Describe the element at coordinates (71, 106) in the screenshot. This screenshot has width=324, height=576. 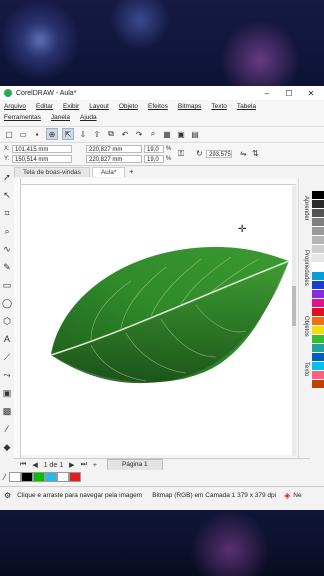
I see `menu-exibir: Exibir` at that location.